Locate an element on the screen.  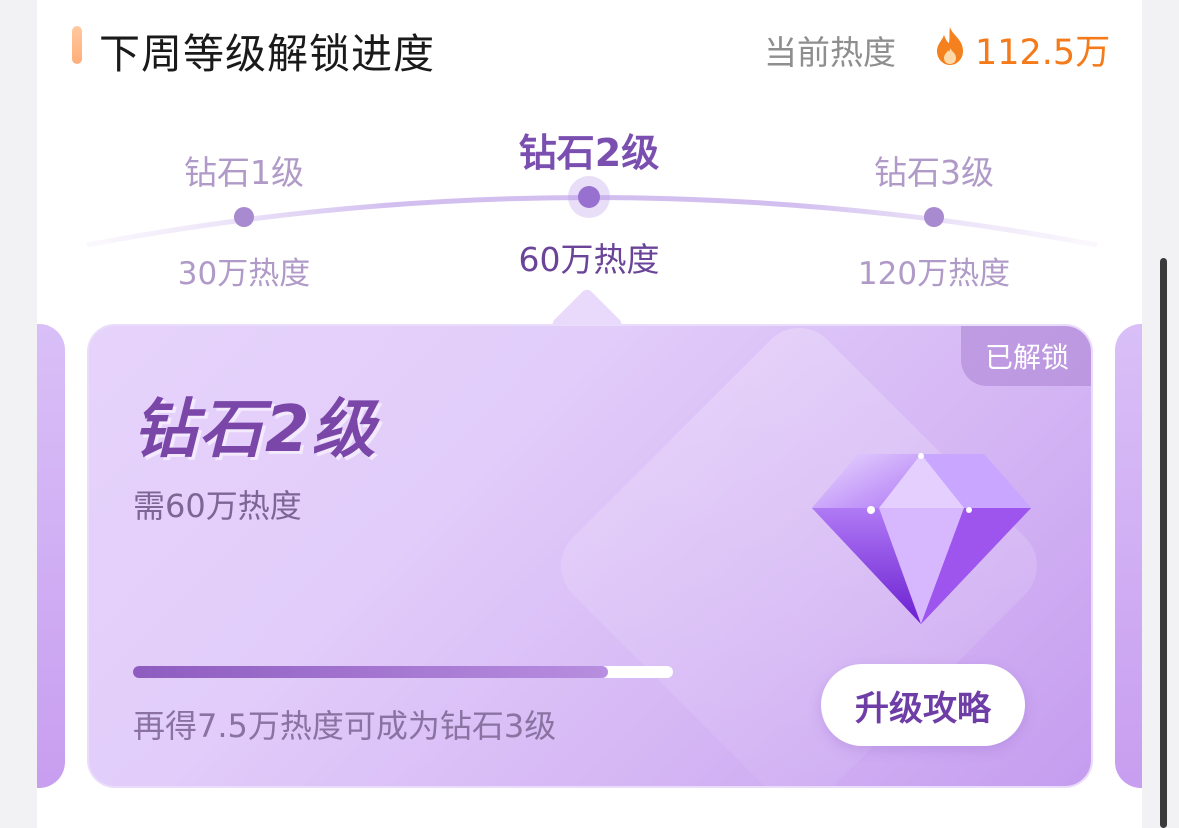
scrollbar is located at coordinates (1163, 543).